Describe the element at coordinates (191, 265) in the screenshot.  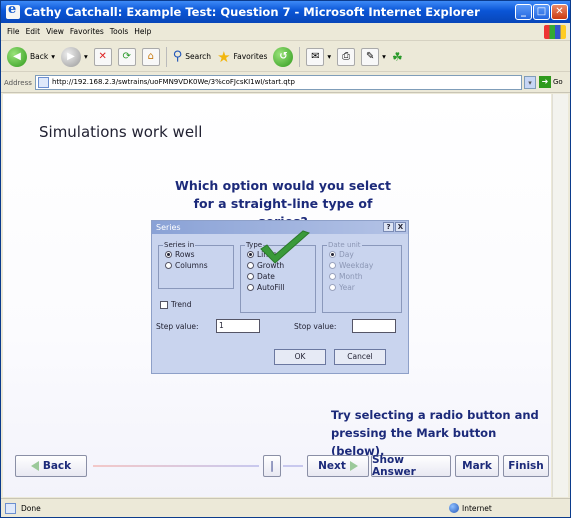
I see `option-label: Columns` at that location.